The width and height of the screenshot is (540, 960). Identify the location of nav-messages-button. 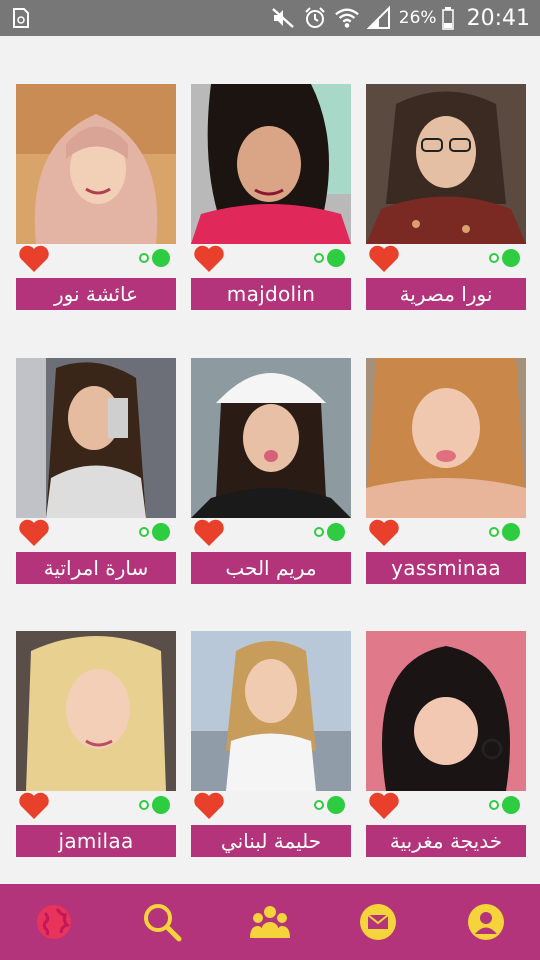
(378, 922).